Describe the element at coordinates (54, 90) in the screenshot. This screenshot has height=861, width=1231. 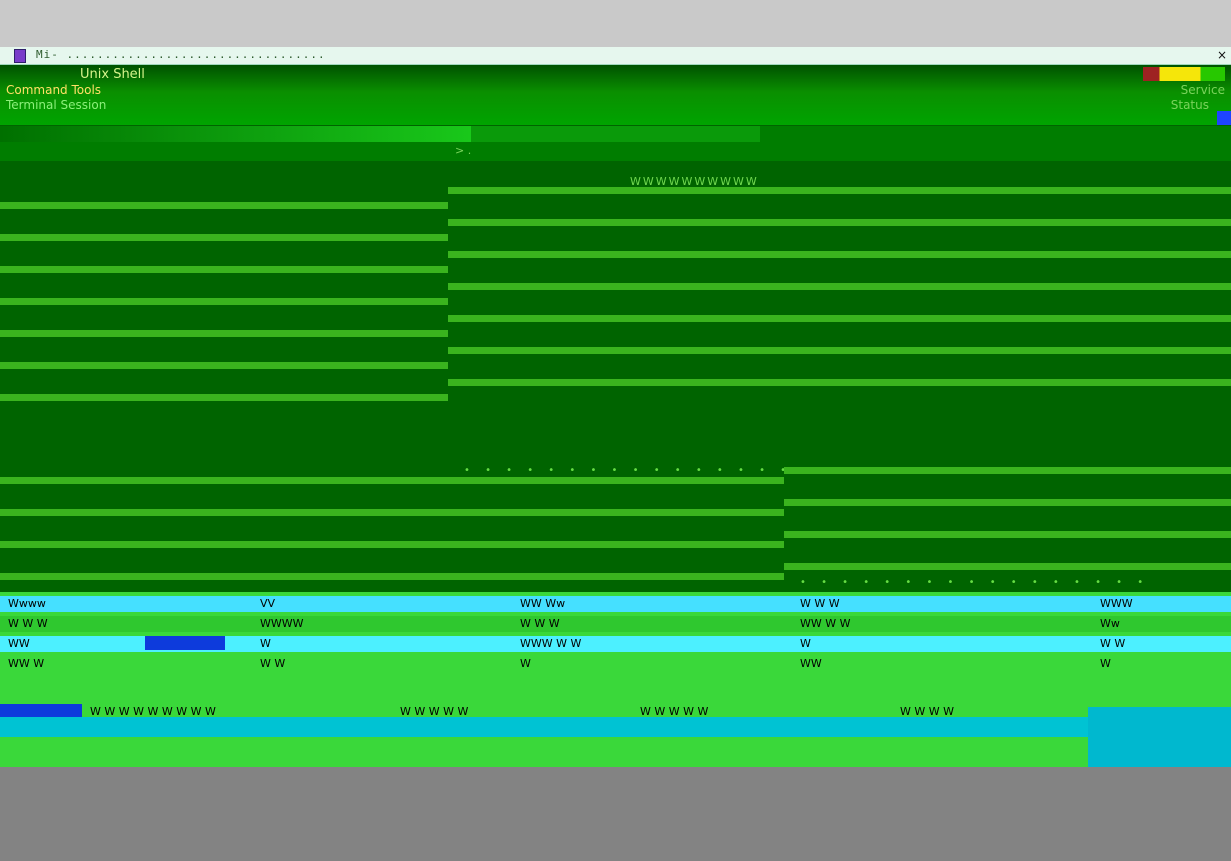
I see `header-line-1: Command Tools` at that location.